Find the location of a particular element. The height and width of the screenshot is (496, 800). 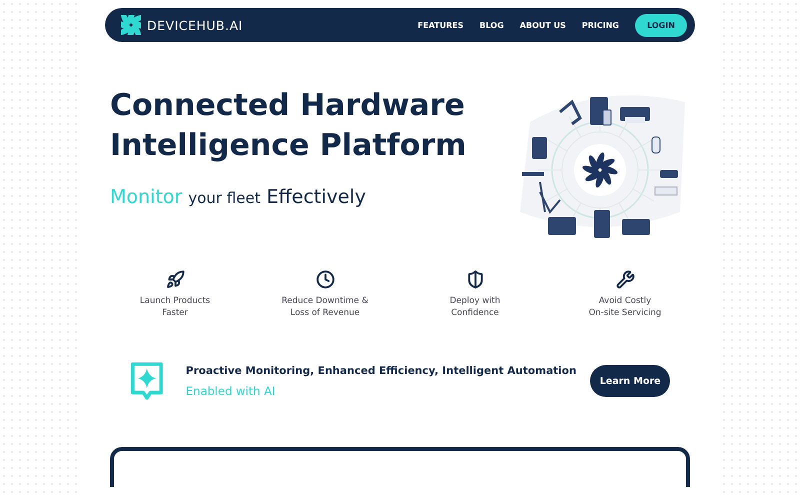

rocket-icon is located at coordinates (175, 279).